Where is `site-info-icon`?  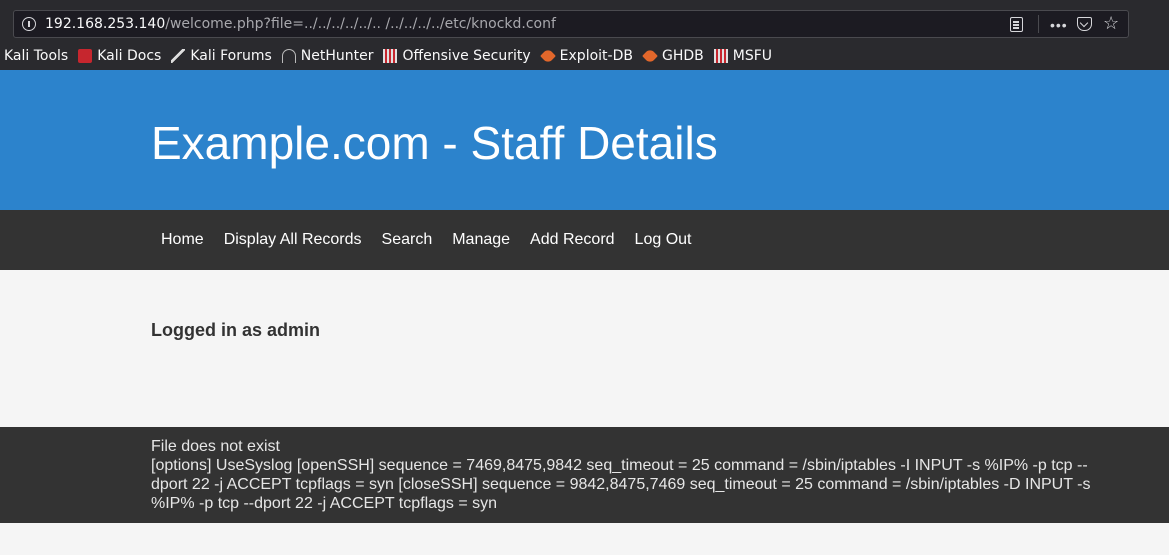
site-info-icon is located at coordinates (29, 24).